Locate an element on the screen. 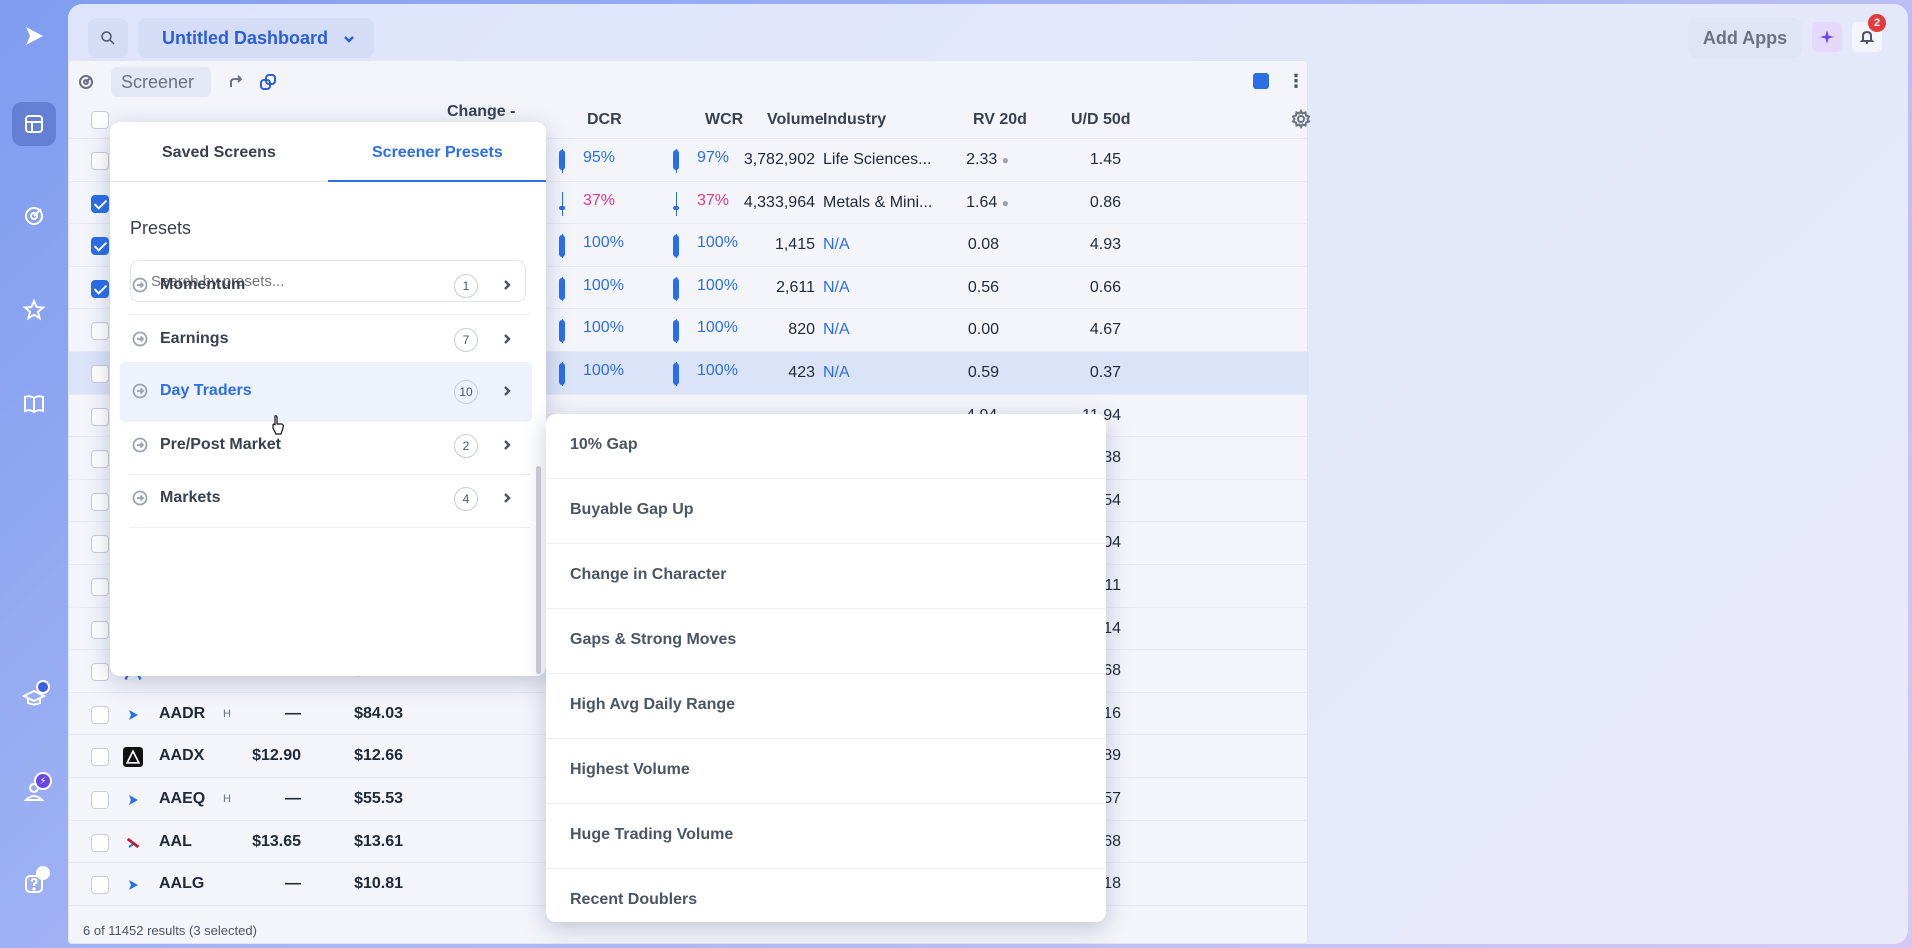 This screenshot has width=1912, height=948. watchlist-star-icon is located at coordinates (34, 310).